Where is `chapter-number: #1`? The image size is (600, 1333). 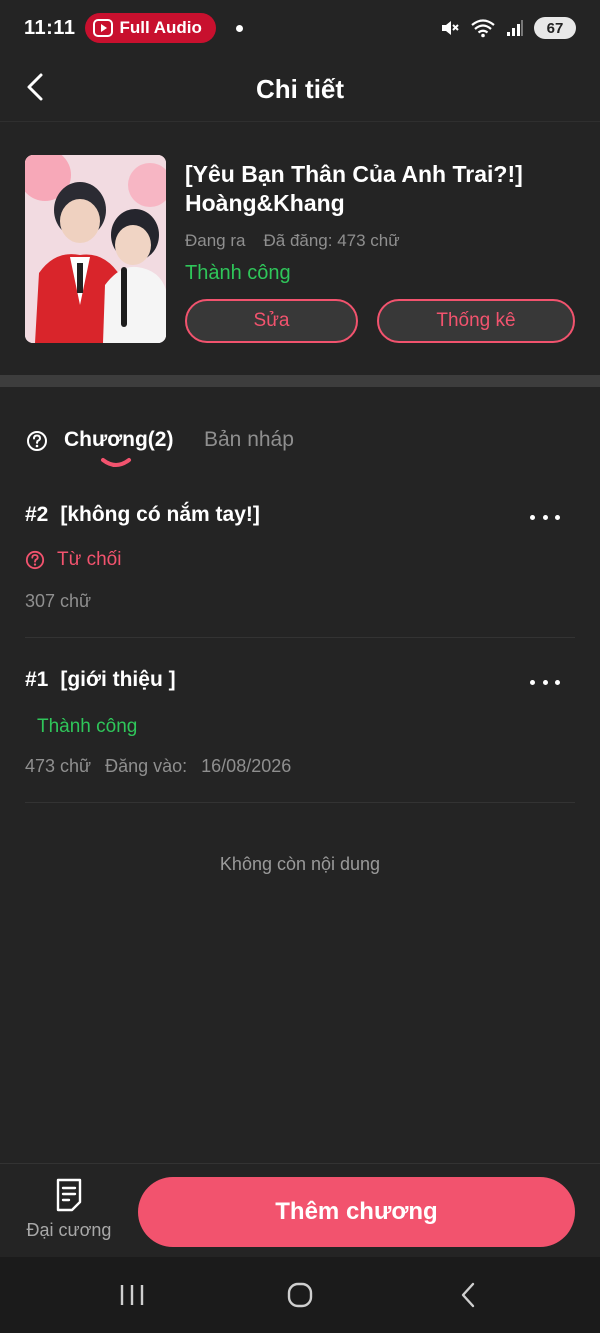
chapter-number: #1 is located at coordinates (37, 679).